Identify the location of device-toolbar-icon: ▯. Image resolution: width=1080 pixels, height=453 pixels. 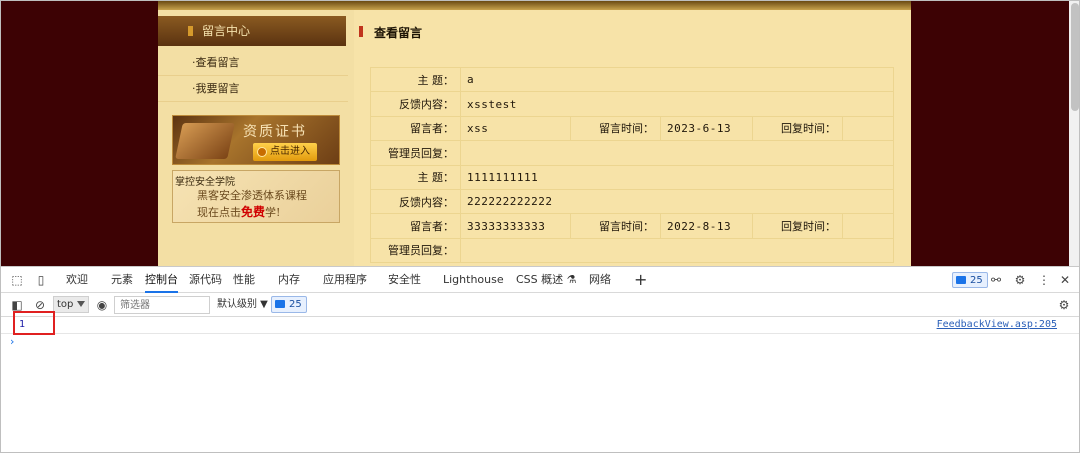
(41, 280).